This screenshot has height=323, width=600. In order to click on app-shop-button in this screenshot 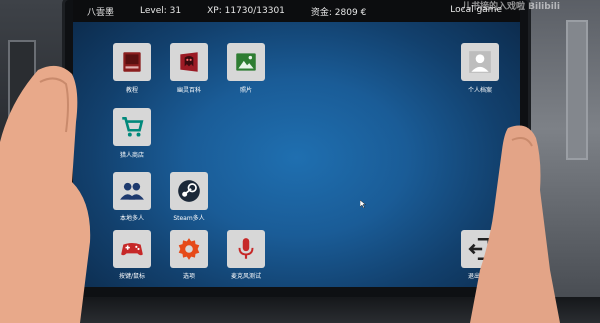, I will do `click(132, 127)`.